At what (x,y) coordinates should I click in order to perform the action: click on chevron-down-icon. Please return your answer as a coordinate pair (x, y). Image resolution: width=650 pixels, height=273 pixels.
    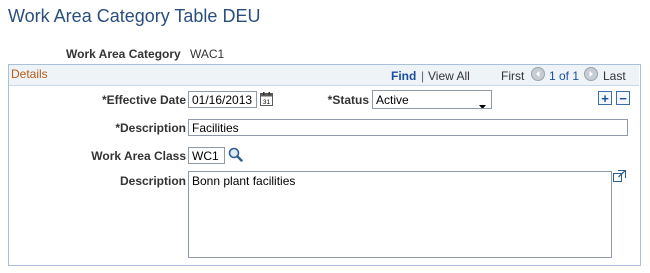
    Looking at the image, I should click on (482, 103).